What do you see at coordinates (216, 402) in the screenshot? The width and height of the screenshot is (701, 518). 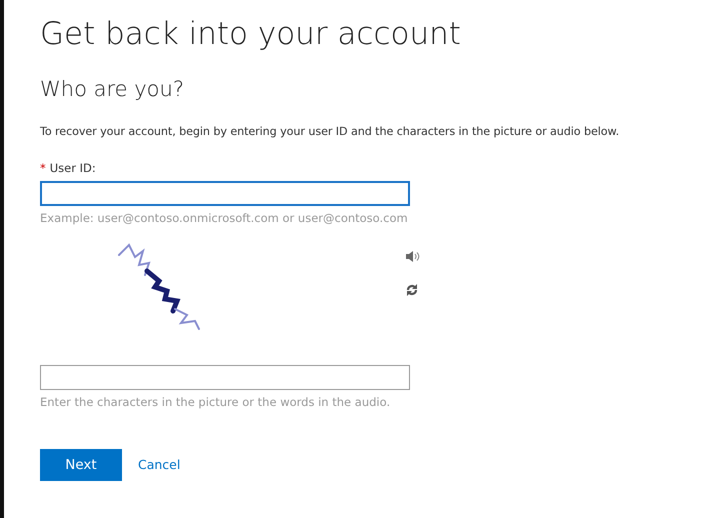 I see `field-hint: Enter the characters in the picture or the words in the audio.` at bounding box center [216, 402].